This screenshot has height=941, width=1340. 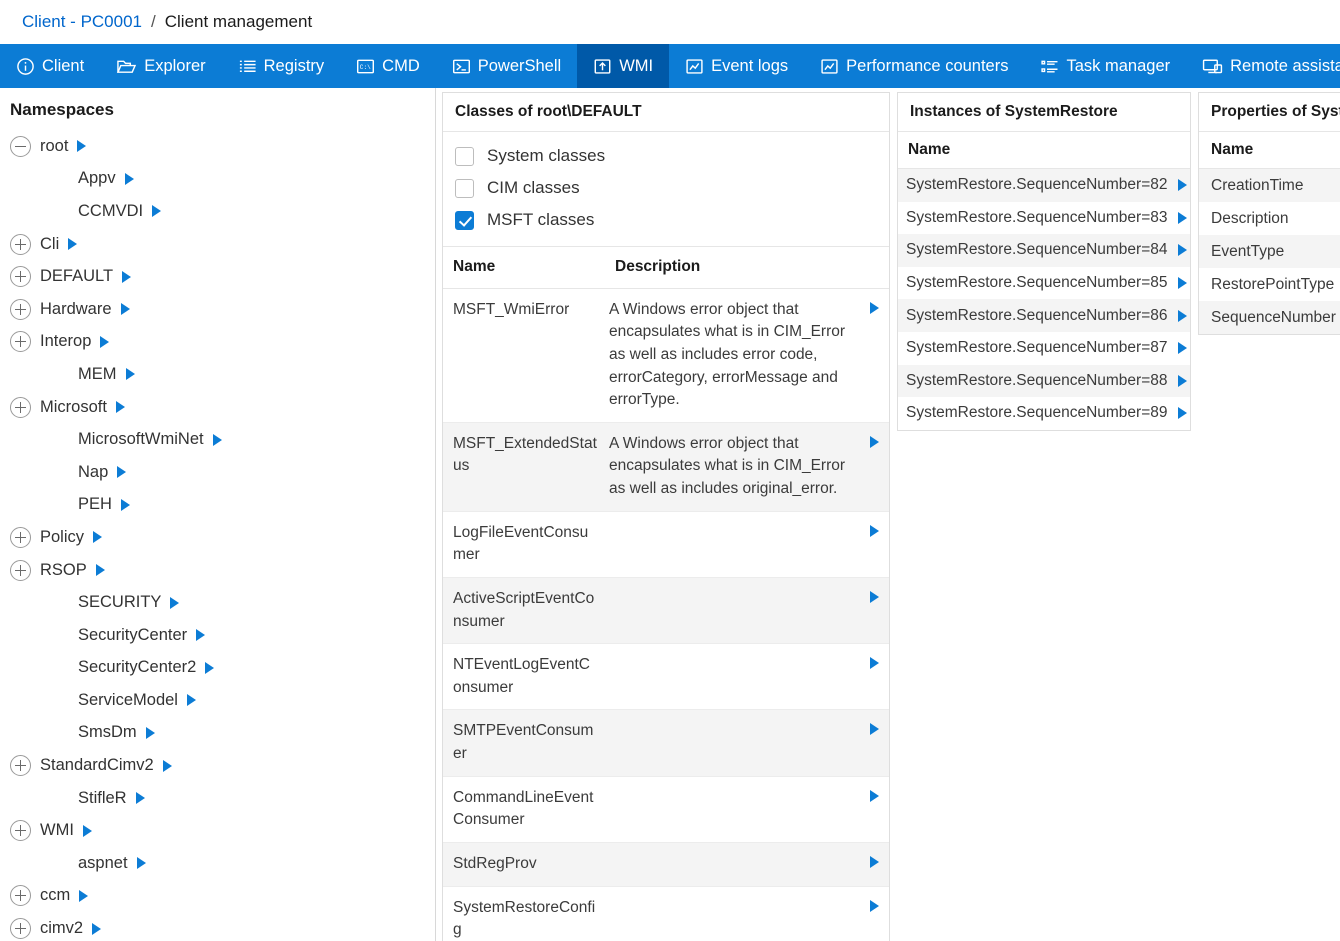 What do you see at coordinates (217, 926) in the screenshot?
I see `namespace-item-cimv2: cimv2` at bounding box center [217, 926].